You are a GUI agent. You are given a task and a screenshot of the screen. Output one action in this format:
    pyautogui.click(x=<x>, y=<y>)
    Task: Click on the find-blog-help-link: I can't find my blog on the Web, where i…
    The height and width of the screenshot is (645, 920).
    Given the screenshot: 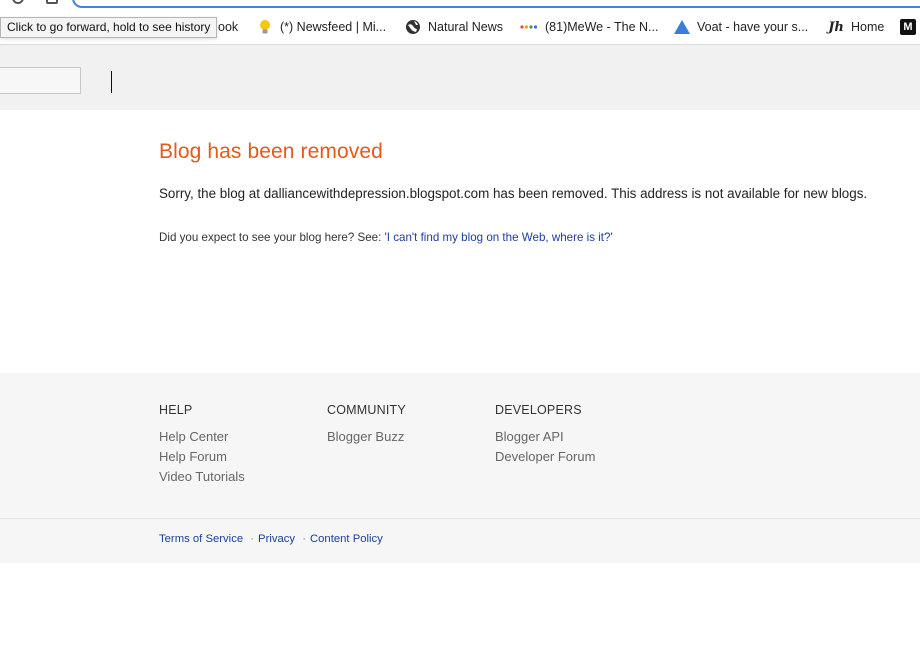 What is the action you would take?
    pyautogui.click(x=499, y=237)
    